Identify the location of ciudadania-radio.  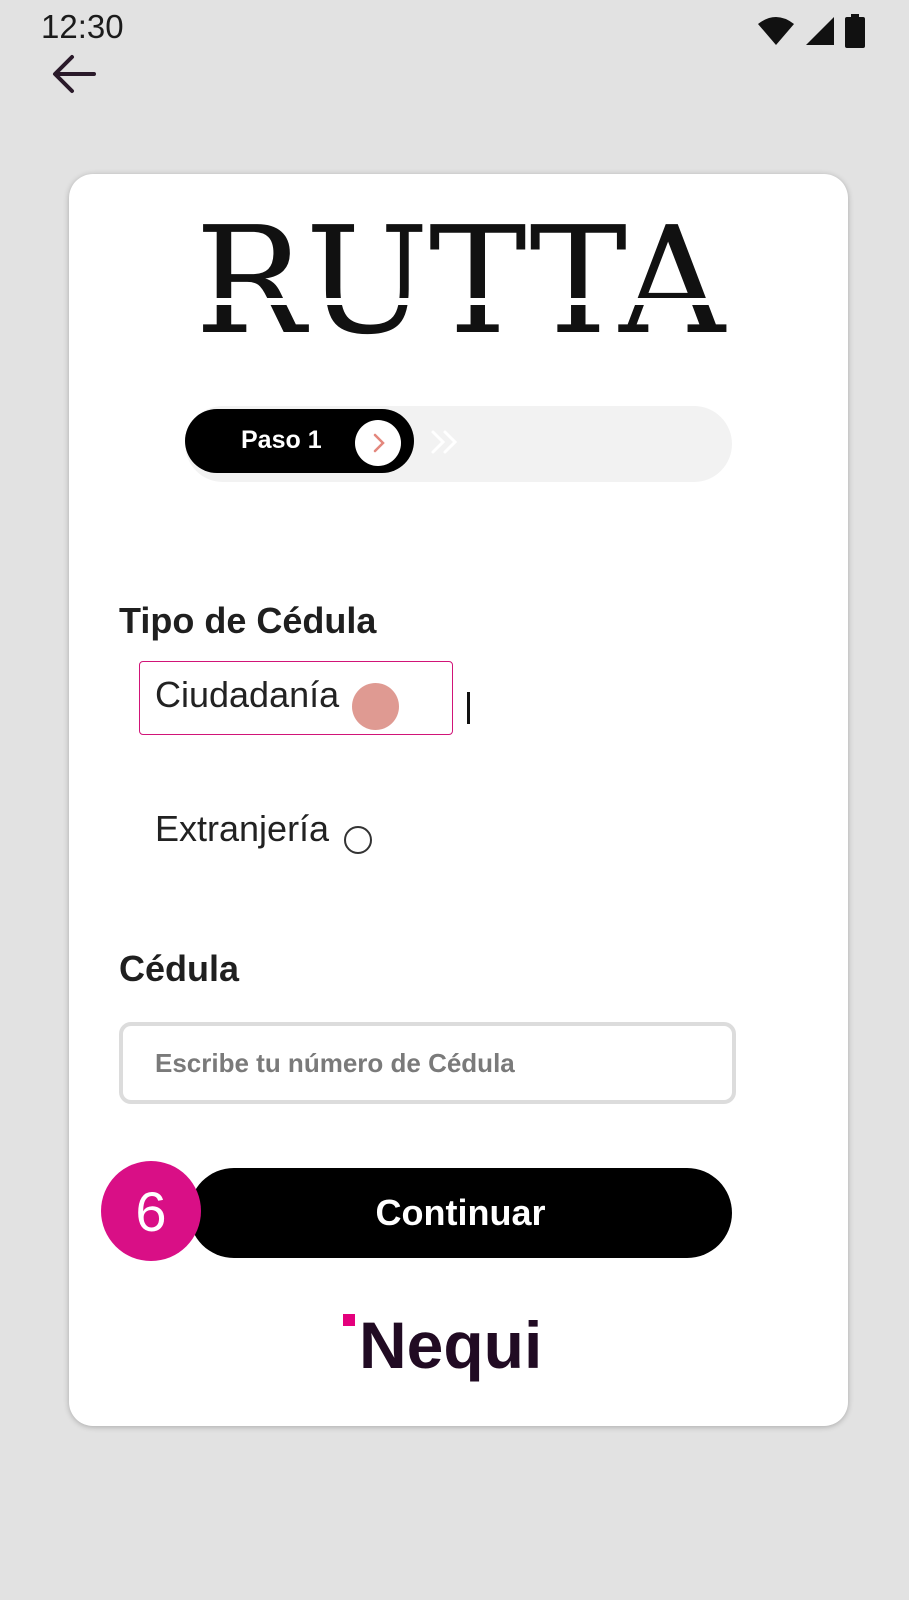
(375, 706).